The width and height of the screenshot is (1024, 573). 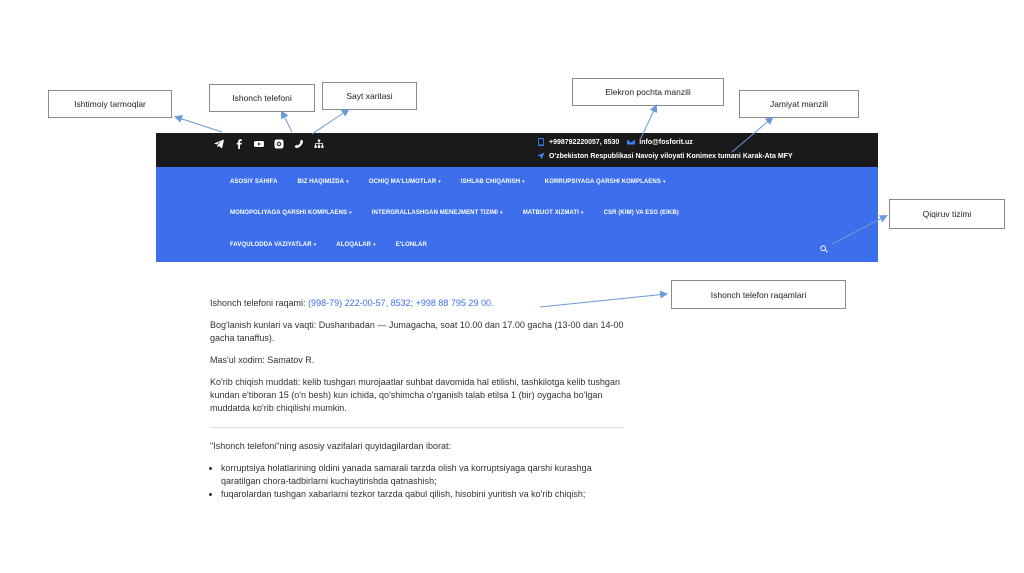 I want to click on nav-item-label: MONOPOLIYAGA QARSHI KOMPLAENS, so click(x=289, y=213).